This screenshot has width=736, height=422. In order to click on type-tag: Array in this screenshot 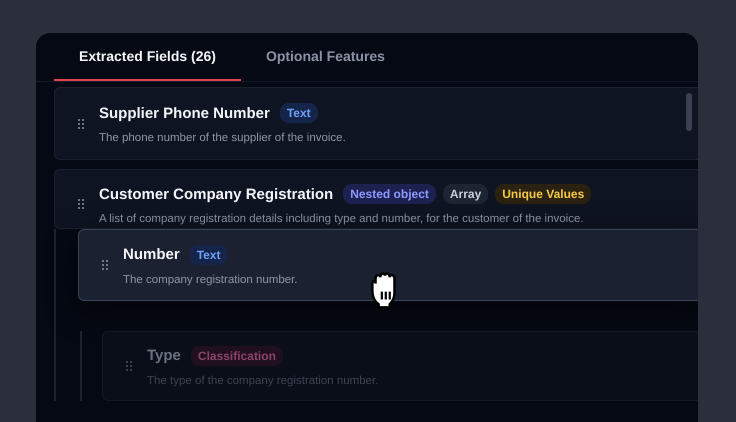, I will do `click(465, 194)`.